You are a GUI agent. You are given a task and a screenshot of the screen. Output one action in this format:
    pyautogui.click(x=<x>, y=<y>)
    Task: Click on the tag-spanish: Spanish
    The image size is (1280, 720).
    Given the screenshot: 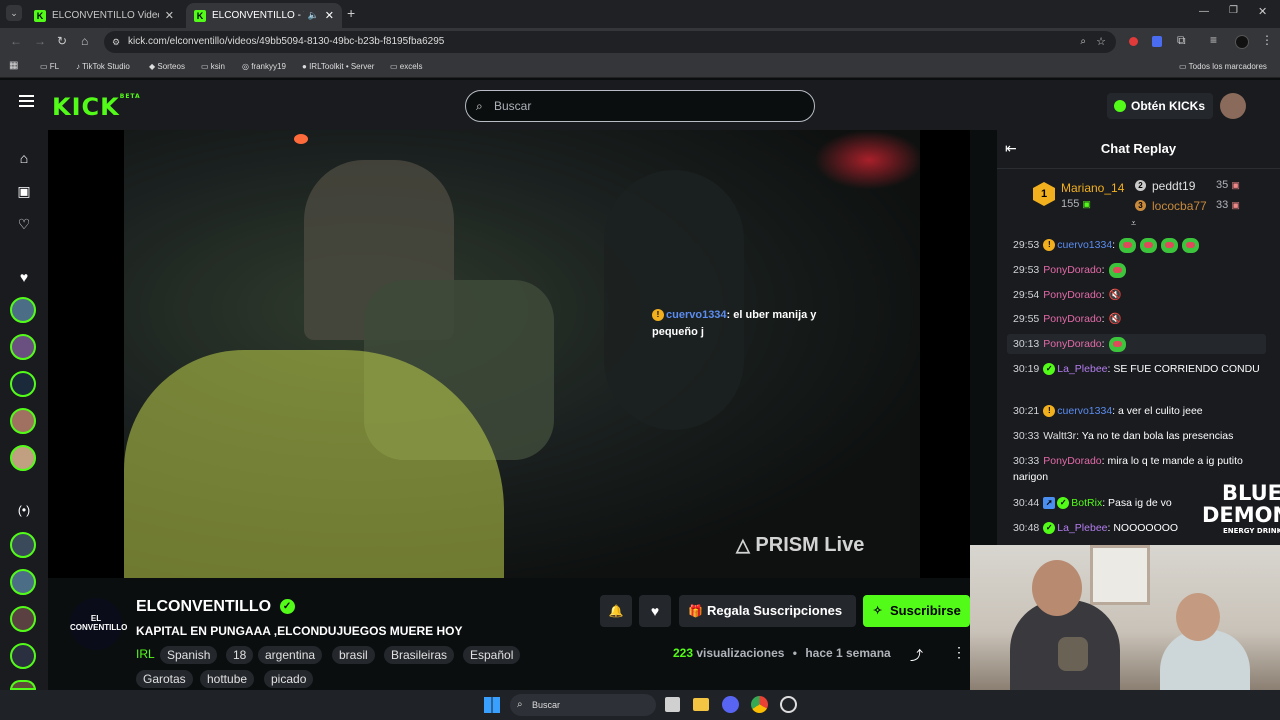 What is the action you would take?
    pyautogui.click(x=189, y=655)
    